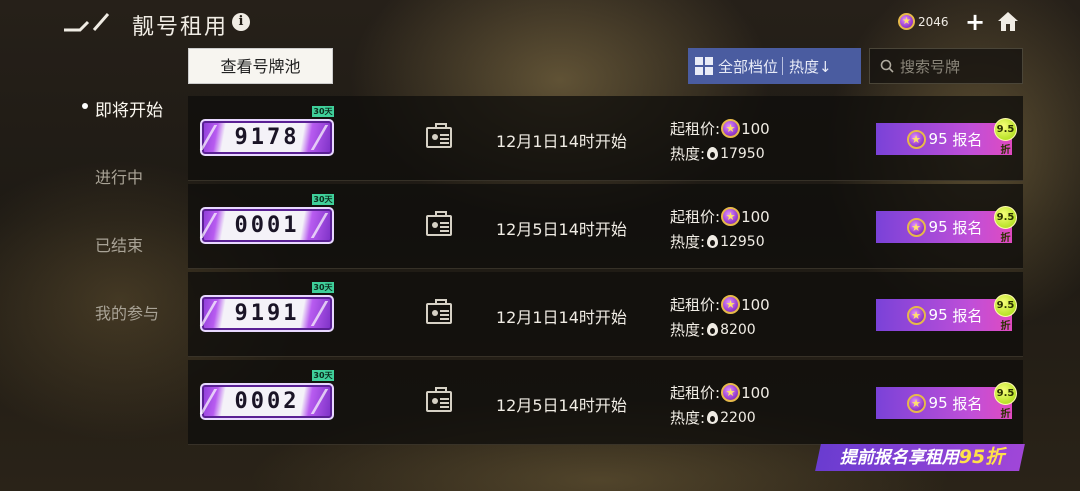  What do you see at coordinates (887, 66) in the screenshot?
I see `search-icon` at bounding box center [887, 66].